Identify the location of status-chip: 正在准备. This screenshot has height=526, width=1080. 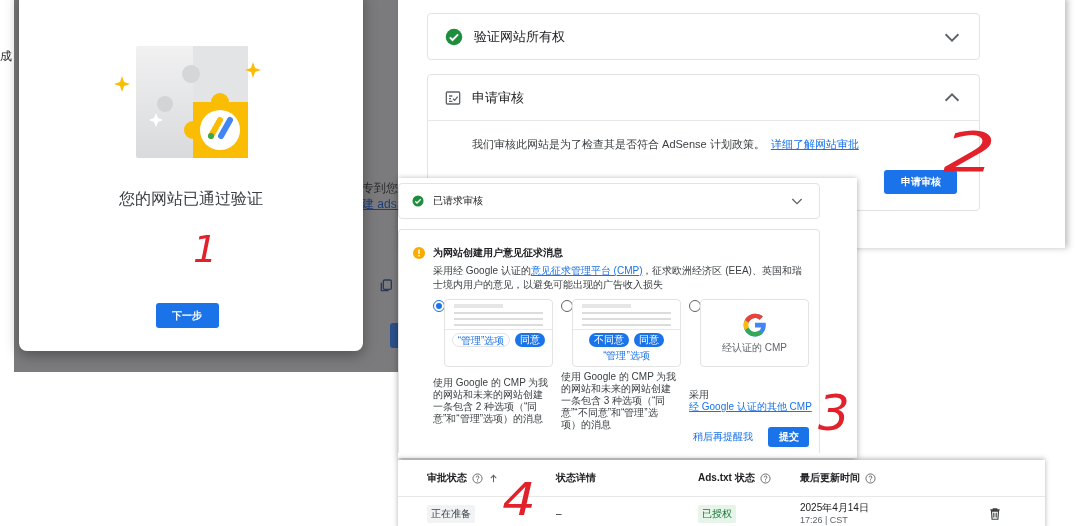
(451, 513).